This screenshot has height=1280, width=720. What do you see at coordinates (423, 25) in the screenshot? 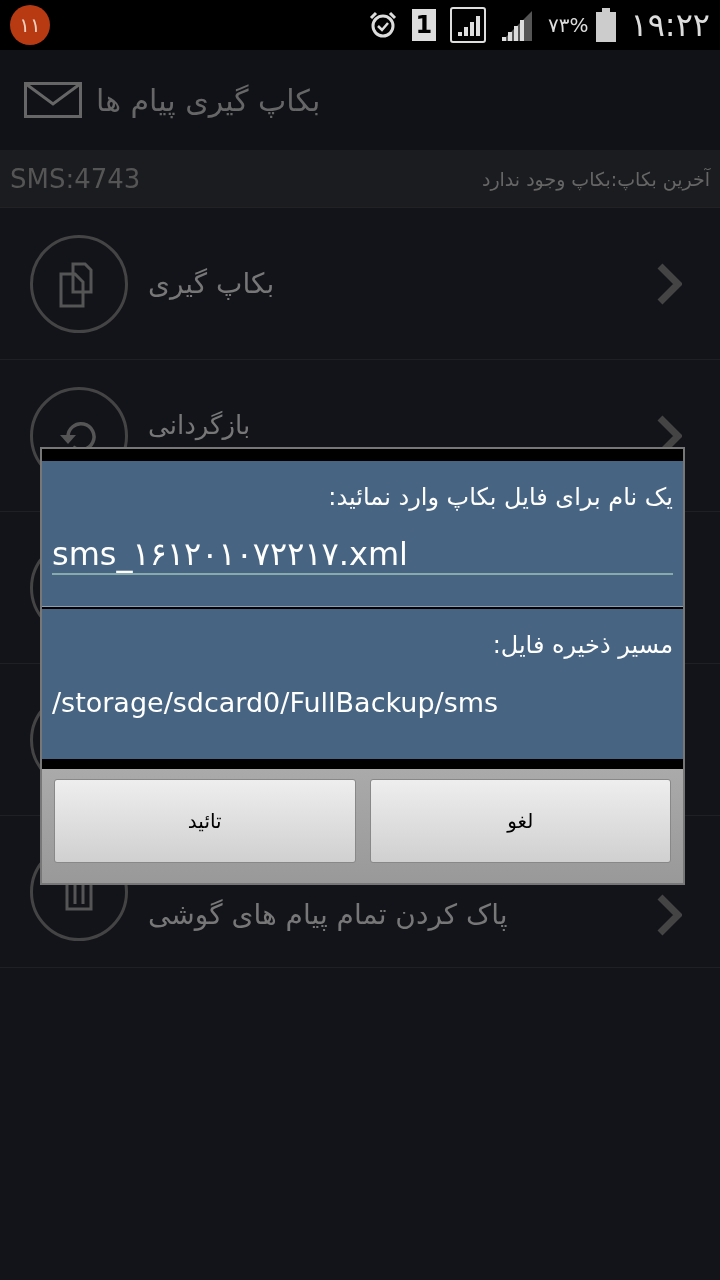
I see `sim-slot-icon: 1` at bounding box center [423, 25].